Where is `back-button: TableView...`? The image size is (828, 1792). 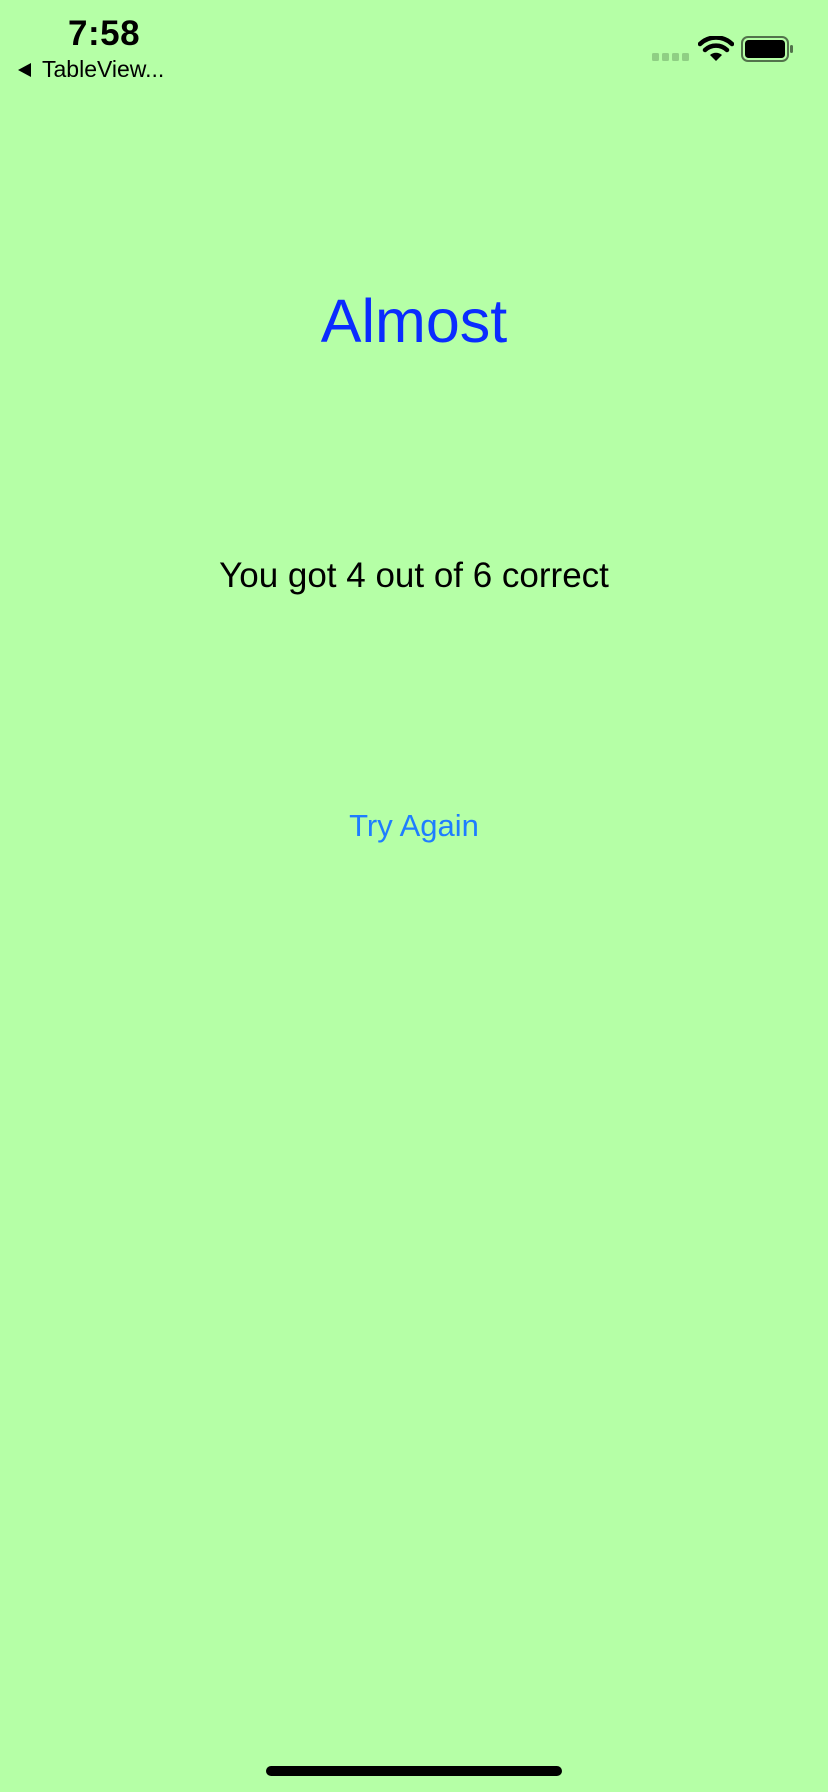
back-button: TableView... is located at coordinates (91, 69).